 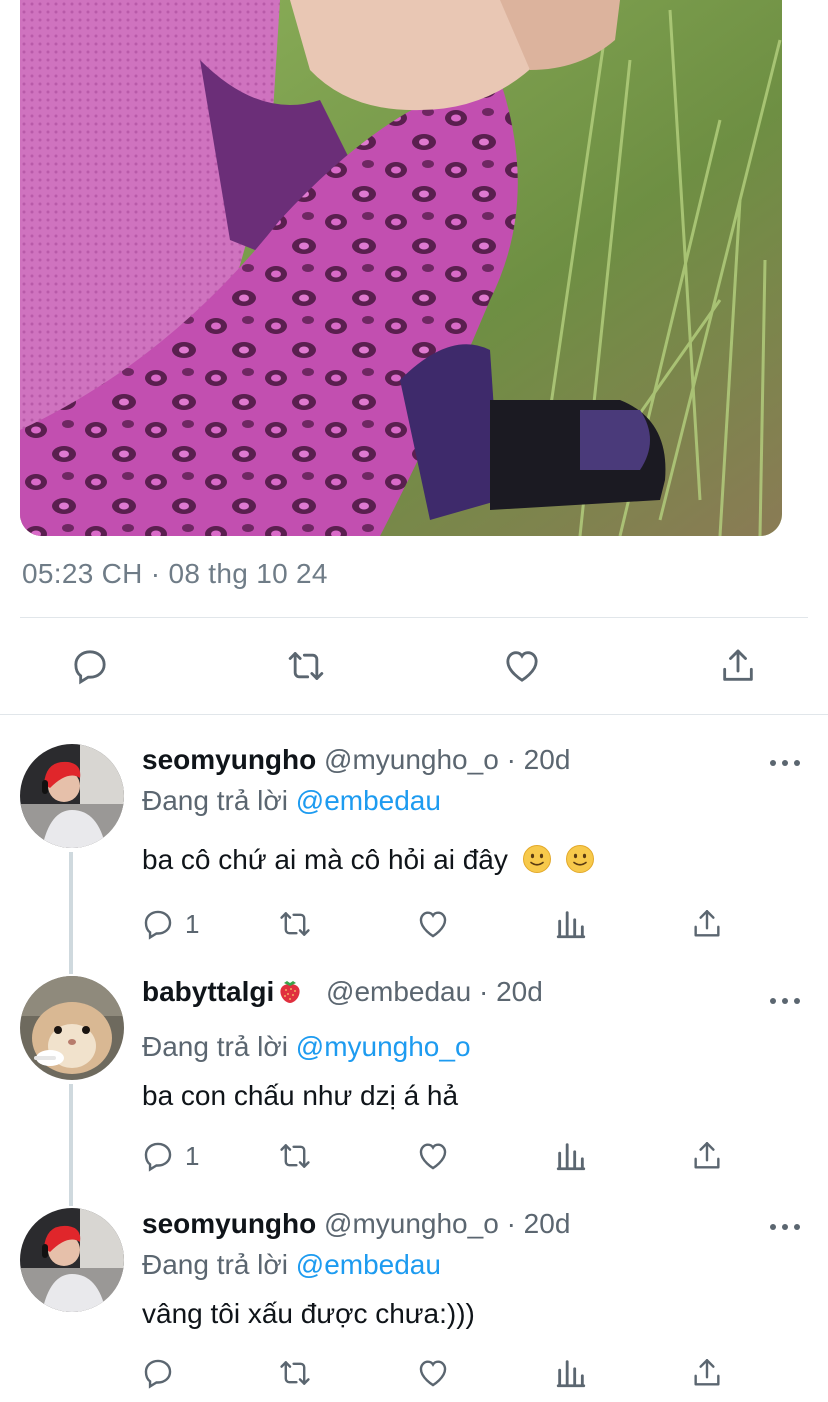 I want to click on display-name: babyttalgi, so click(x=208, y=991).